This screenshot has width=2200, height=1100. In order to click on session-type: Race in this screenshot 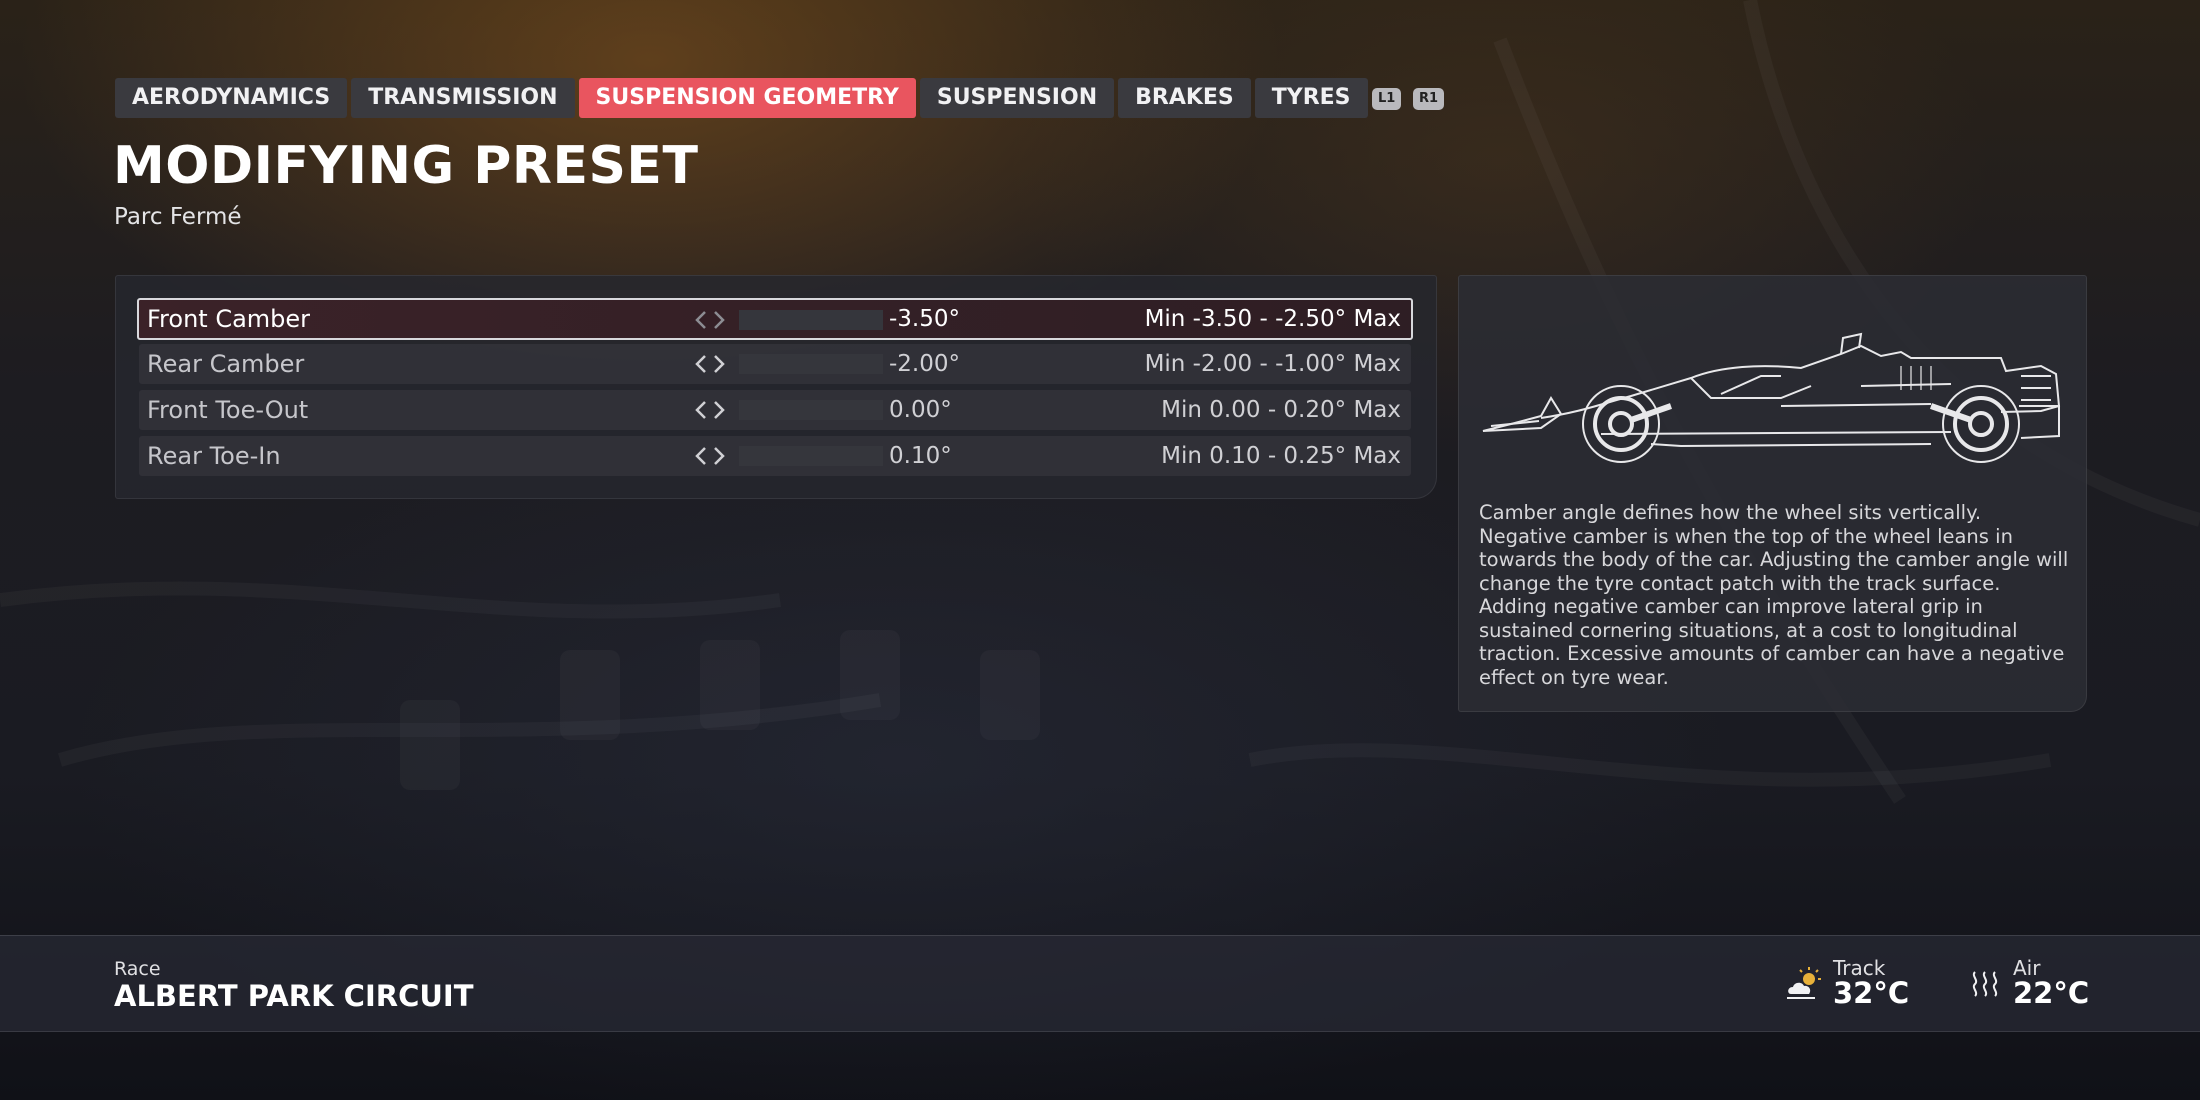, I will do `click(137, 969)`.